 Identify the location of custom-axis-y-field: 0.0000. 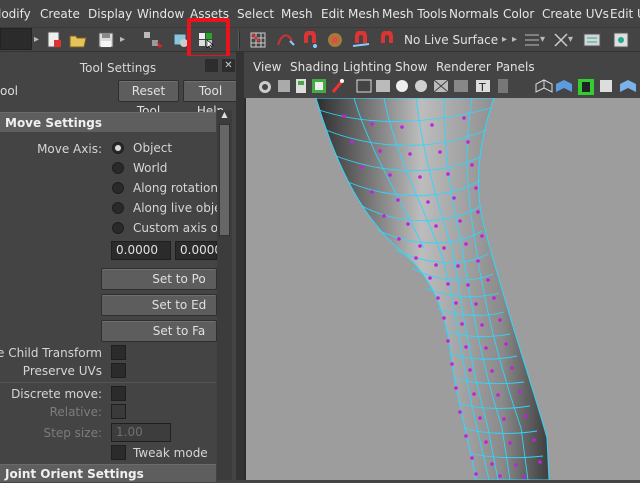
(198, 250).